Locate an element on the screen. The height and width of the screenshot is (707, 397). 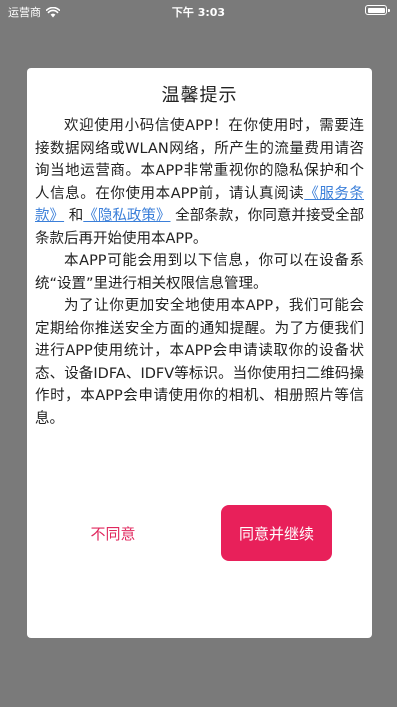
privacy-policy-link: 《隐私政策》 is located at coordinates (126, 216).